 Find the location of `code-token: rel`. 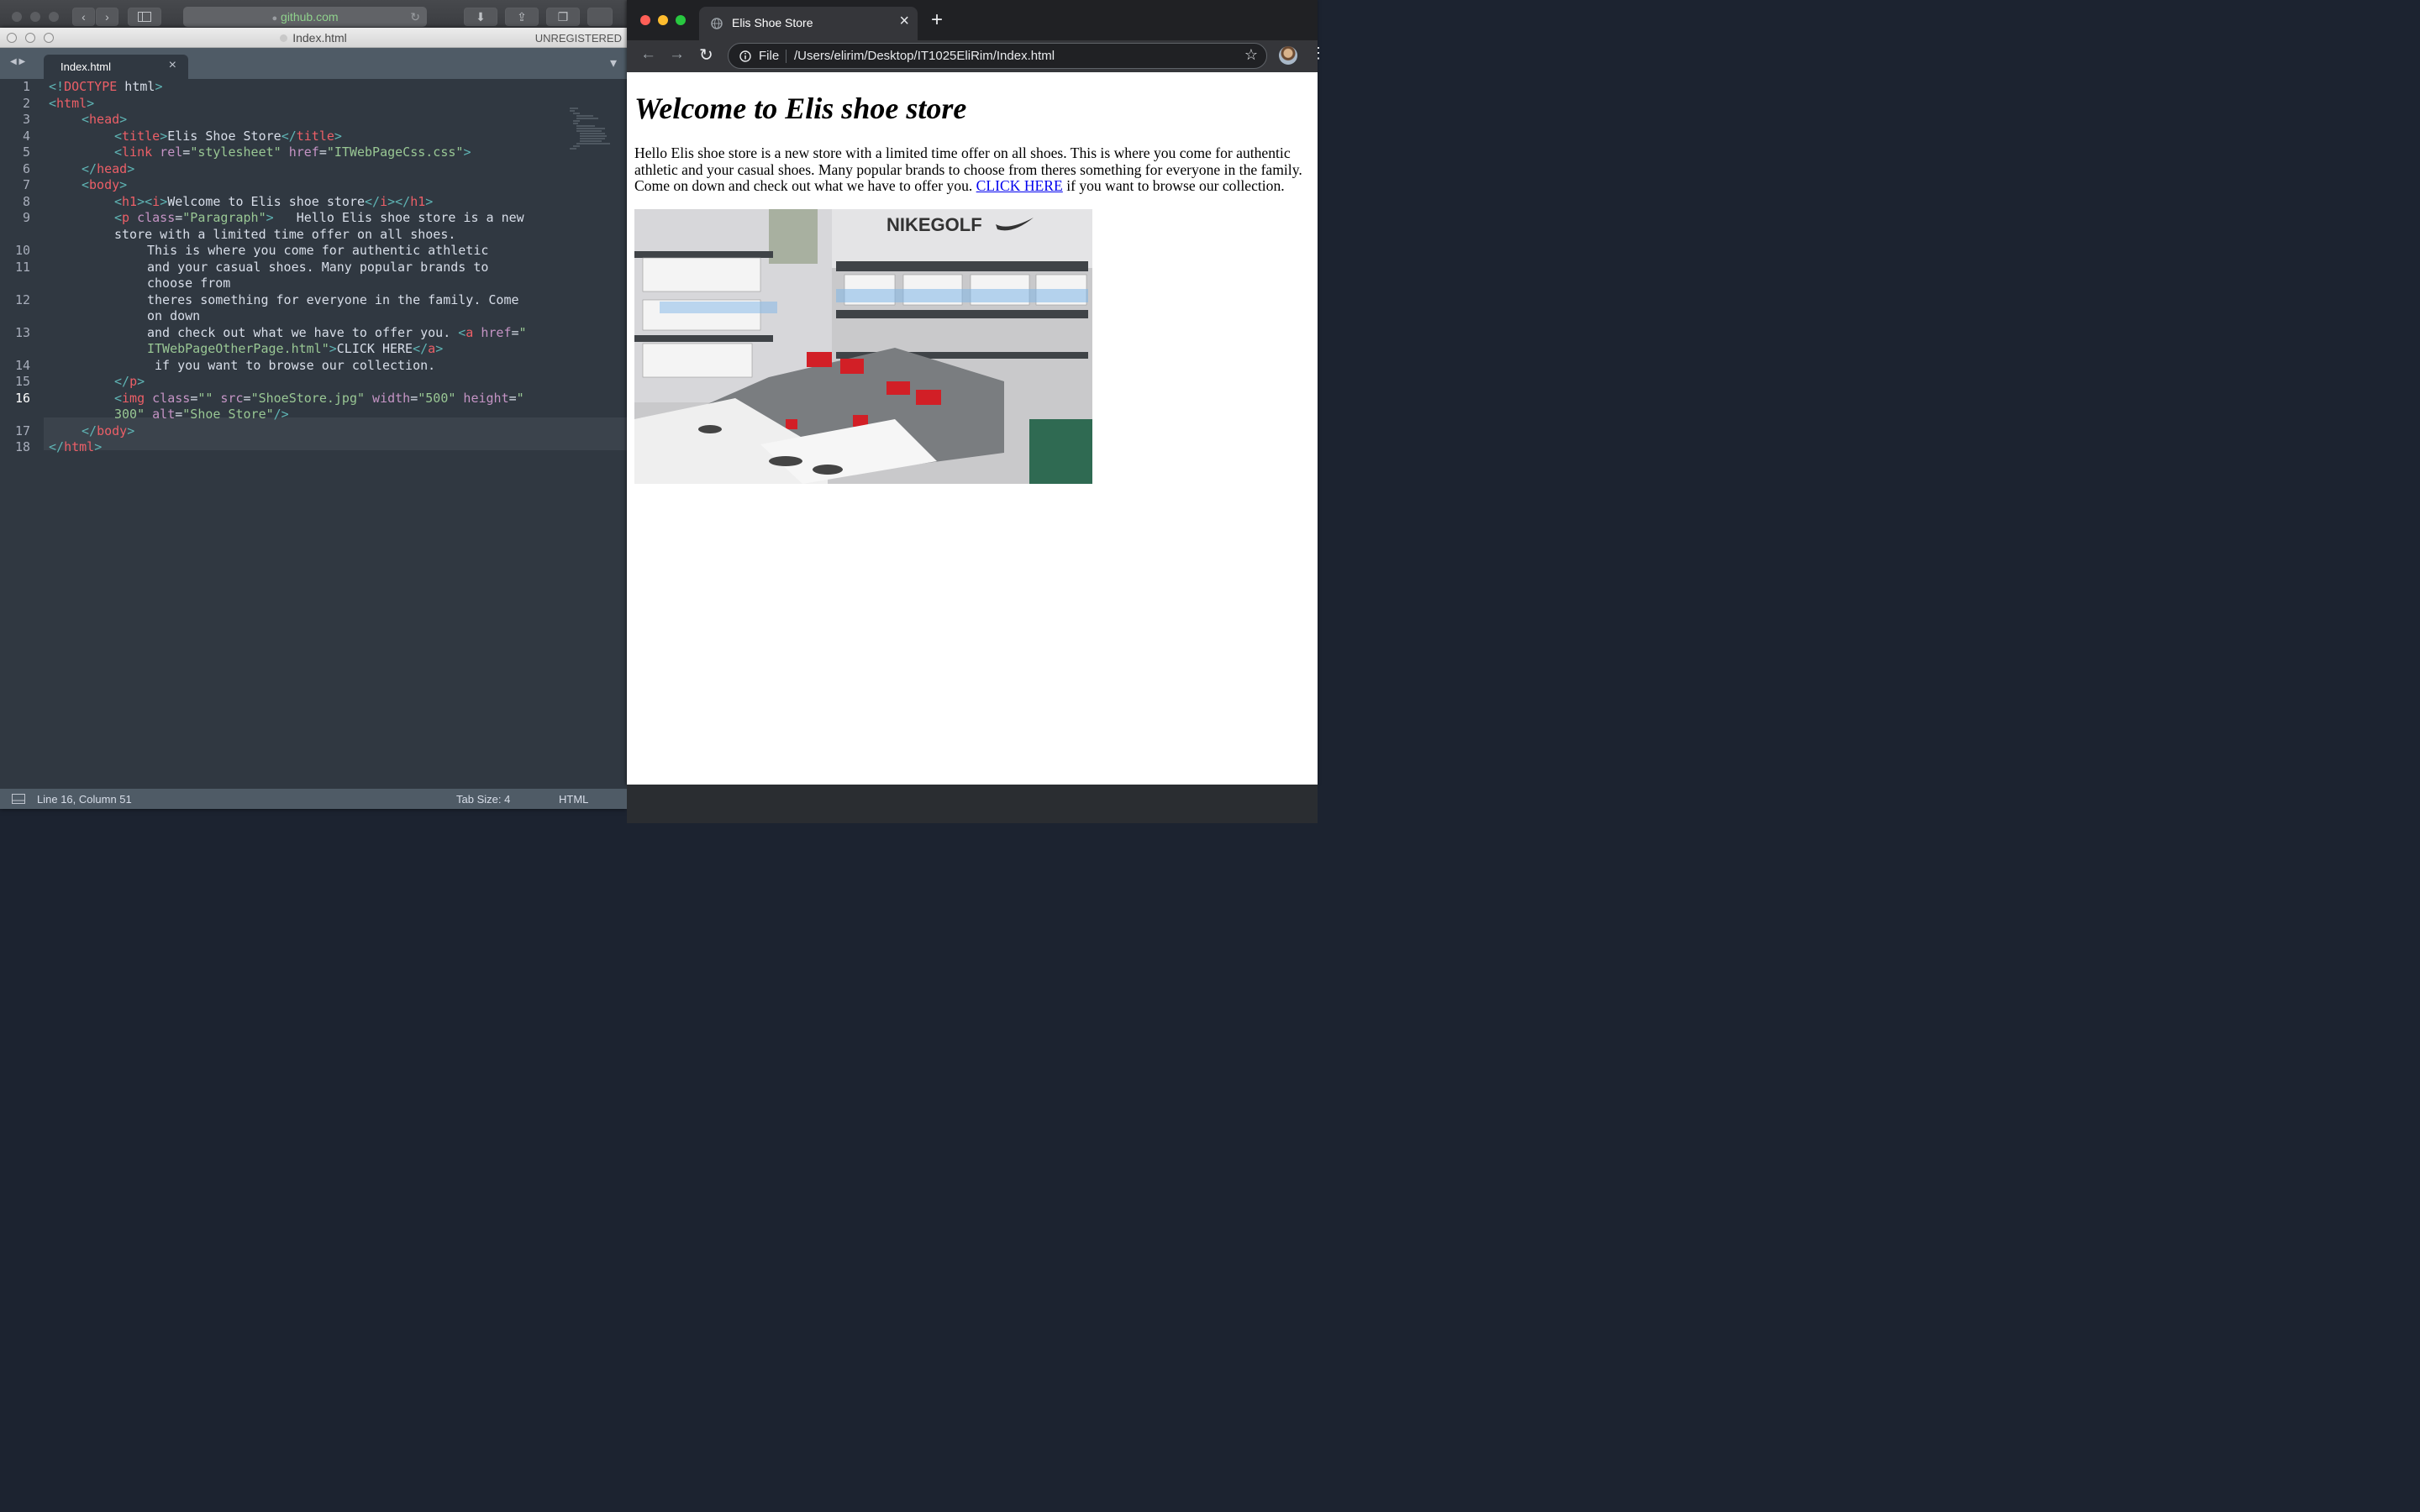

code-token: rel is located at coordinates (167, 152).